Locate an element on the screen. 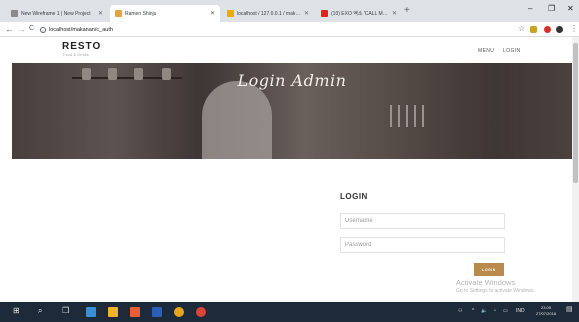 The image size is (579, 322). site-header: RESTO Food & Drinks MENU LOGIN is located at coordinates (286, 50).